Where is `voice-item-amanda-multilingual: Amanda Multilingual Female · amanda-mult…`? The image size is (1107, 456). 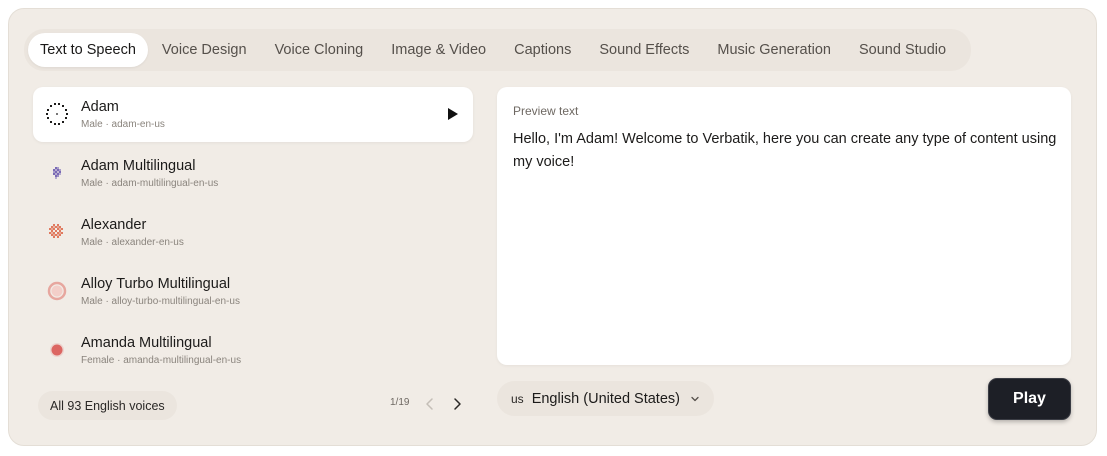 voice-item-amanda-multilingual: Amanda Multilingual Female · amanda-mult… is located at coordinates (253, 350).